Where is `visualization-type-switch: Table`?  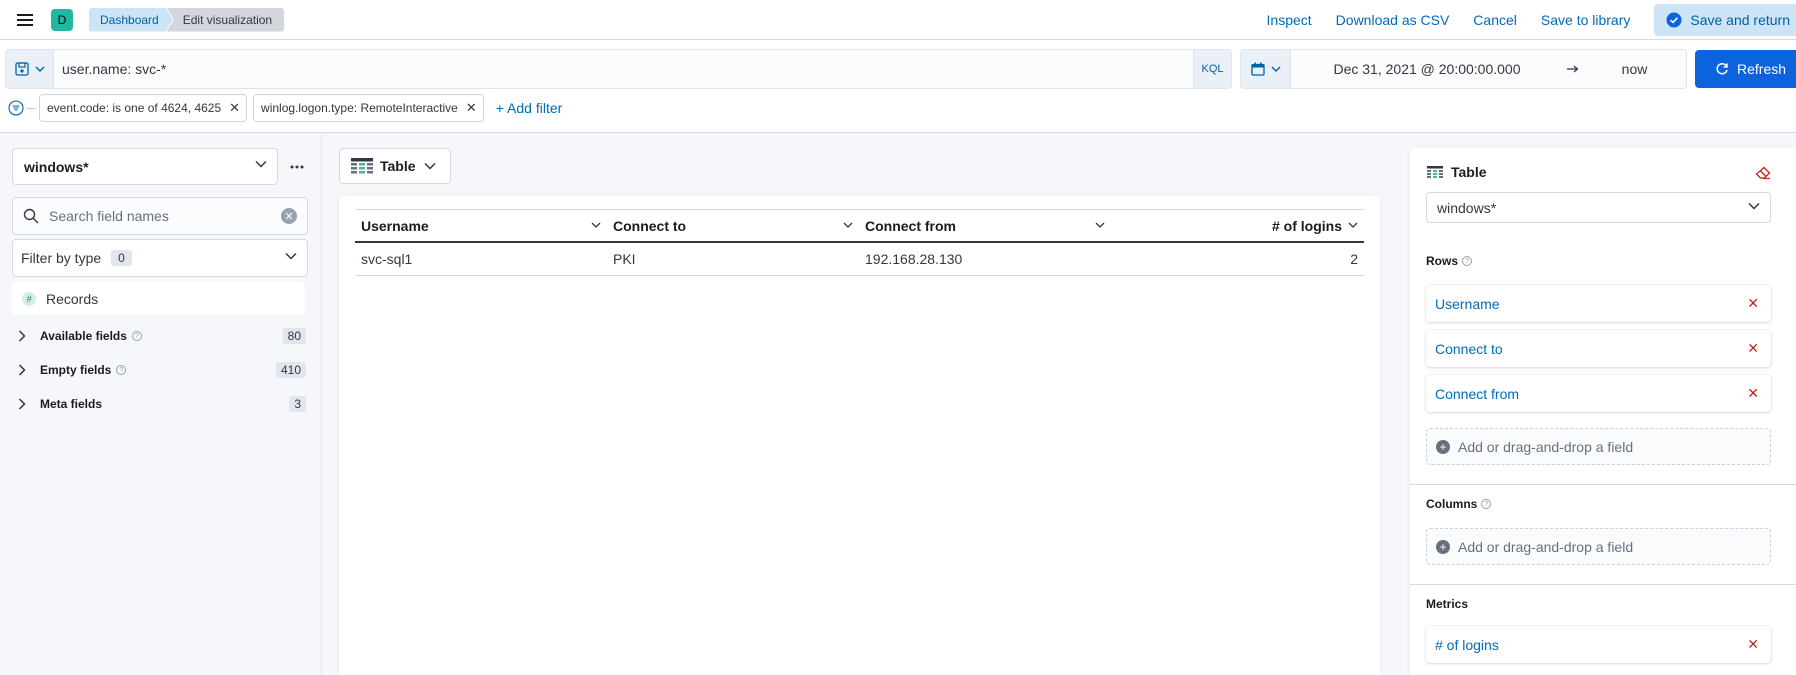
visualization-type-switch: Table is located at coordinates (395, 166).